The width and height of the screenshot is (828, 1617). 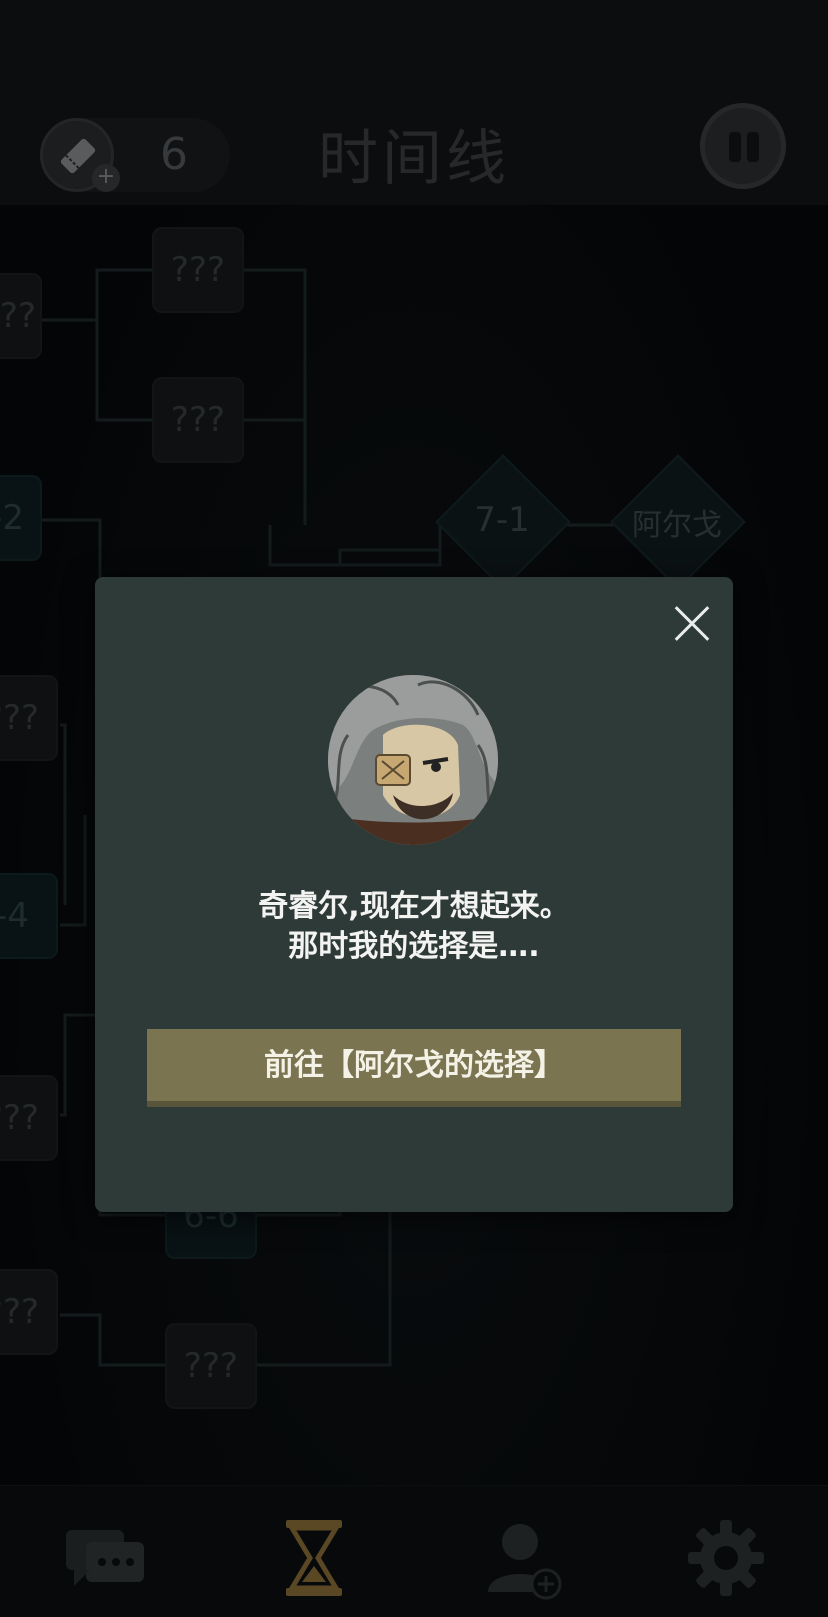 What do you see at coordinates (413, 760) in the screenshot?
I see `avatar` at bounding box center [413, 760].